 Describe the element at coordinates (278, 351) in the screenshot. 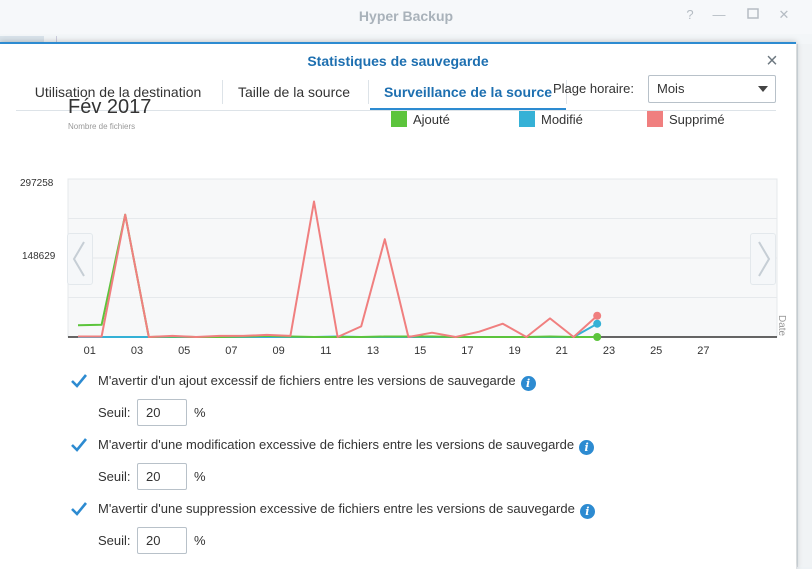

I see `x-tick-label: 09` at that location.